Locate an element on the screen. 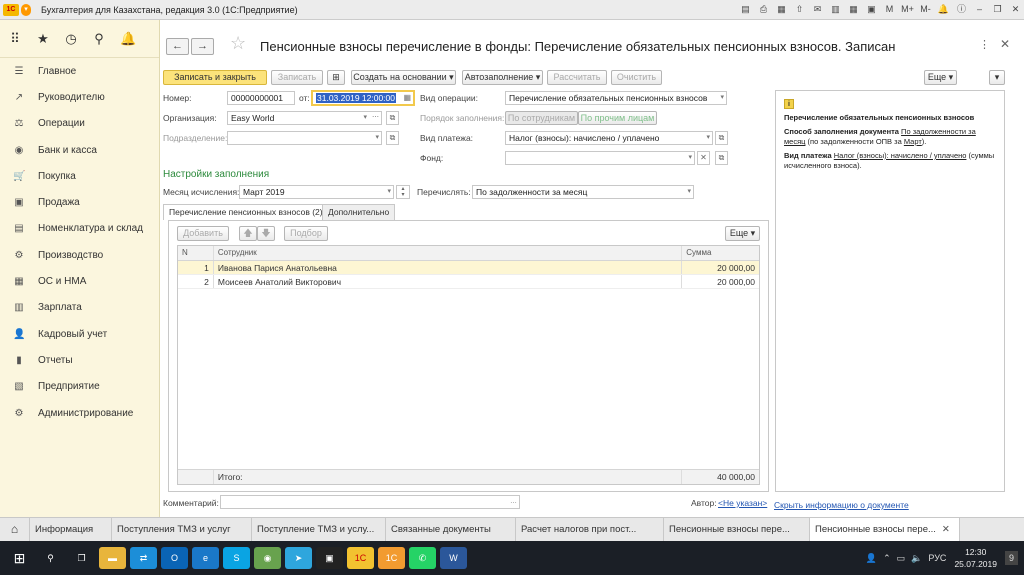 The width and height of the screenshot is (1024, 575). calculate-button: Рассчитать is located at coordinates (577, 77).